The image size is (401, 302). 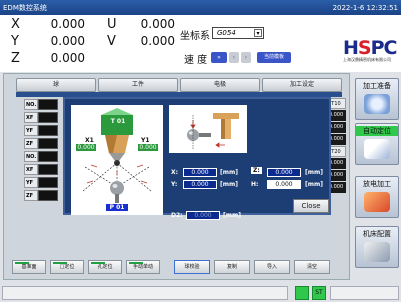 I want to click on title-bar: EDM数控系统 2022-1-6 12:32:51, so click(x=200, y=7).